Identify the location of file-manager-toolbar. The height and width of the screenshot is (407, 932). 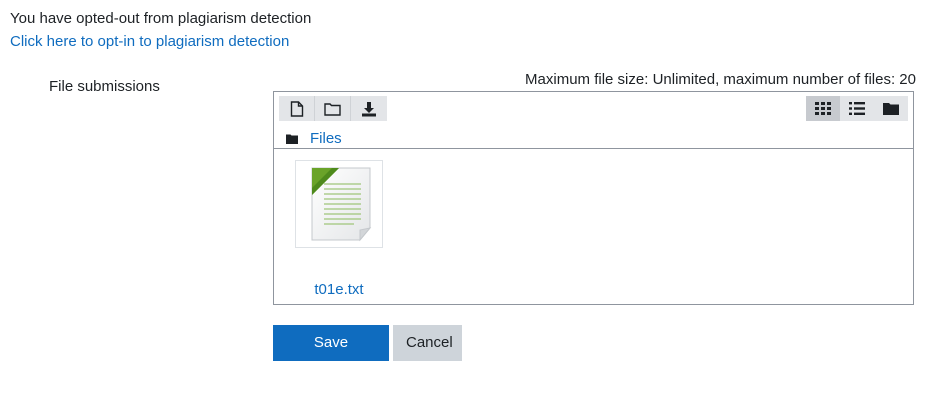
(333, 108).